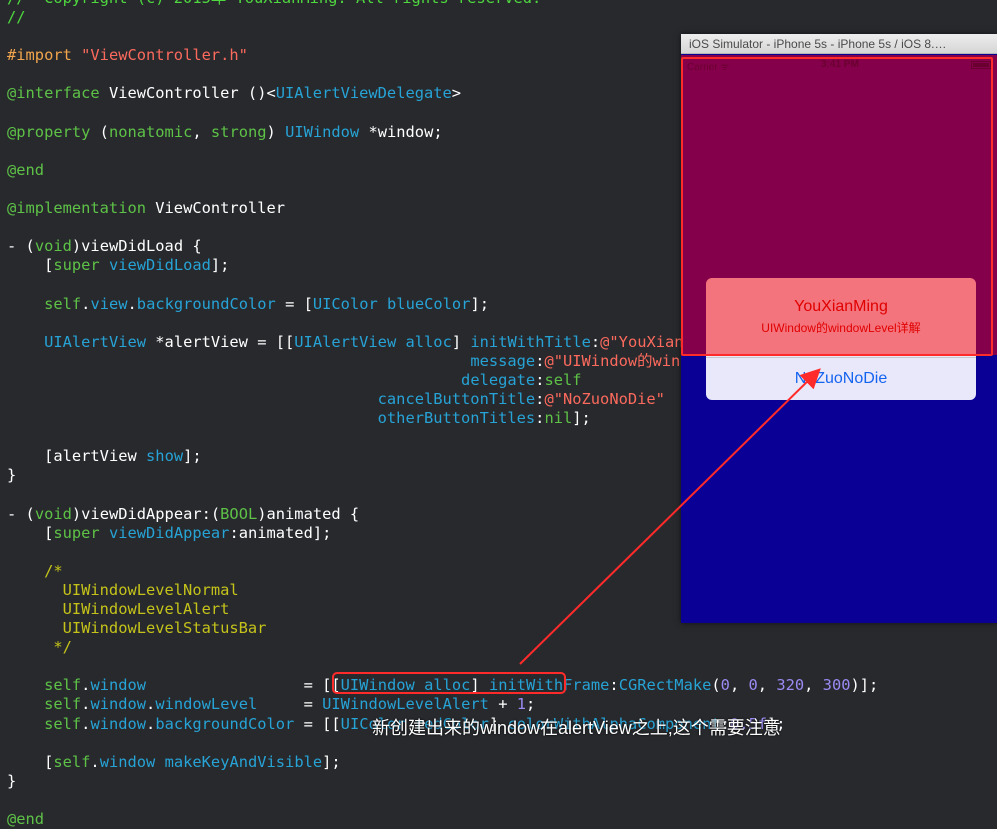 The image size is (997, 829). Describe the element at coordinates (206, 704) in the screenshot. I see `code-token: windowLevel` at that location.